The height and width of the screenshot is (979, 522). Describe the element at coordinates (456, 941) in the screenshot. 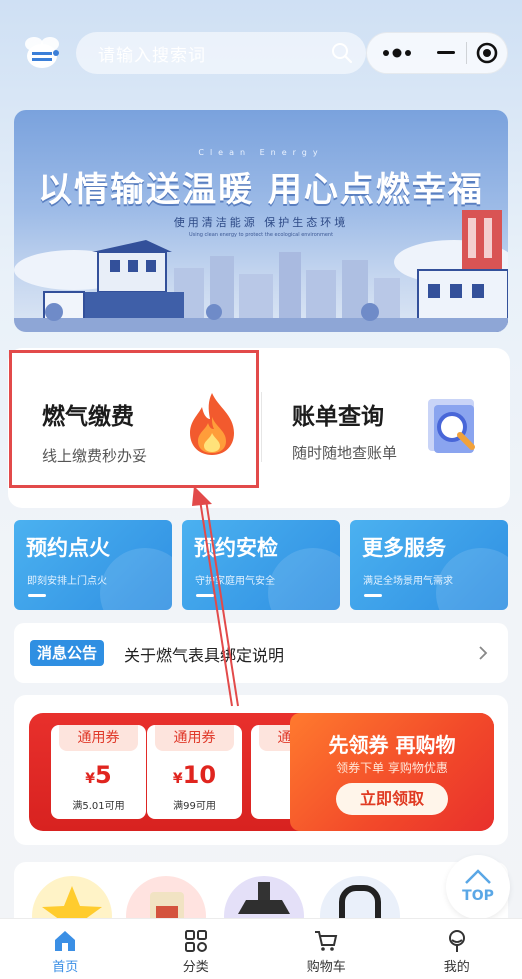

I see `user-icon` at that location.